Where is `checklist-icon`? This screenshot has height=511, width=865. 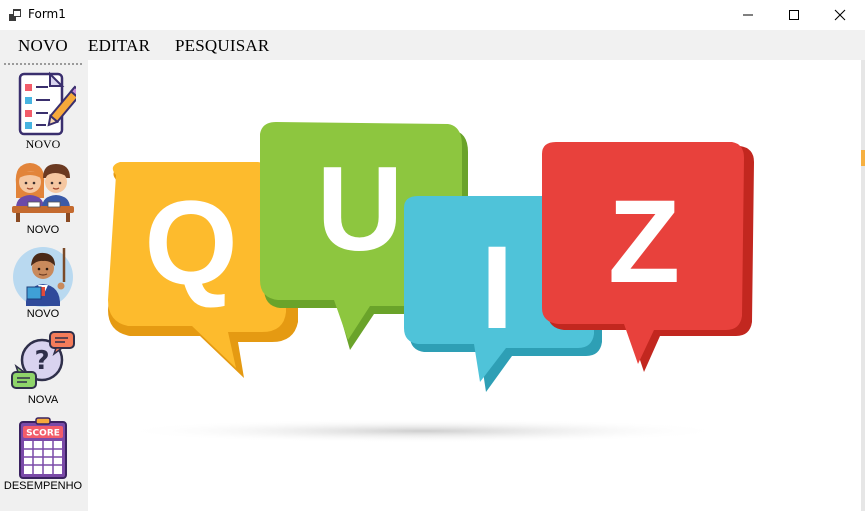
checklist-icon is located at coordinates (47, 103).